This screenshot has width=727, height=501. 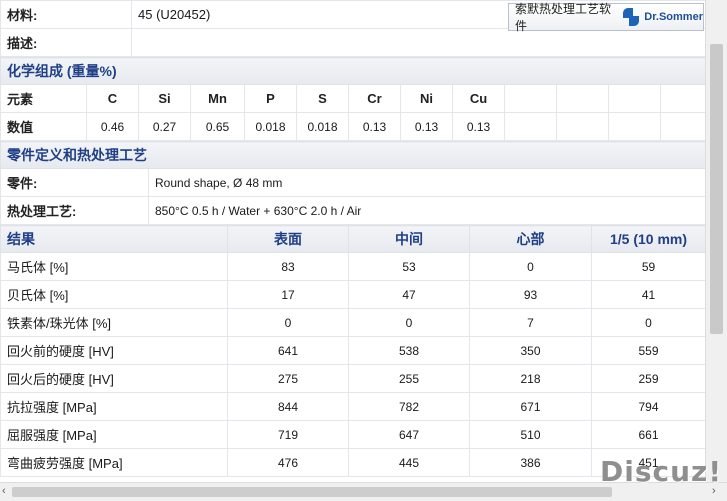 What do you see at coordinates (409, 434) in the screenshot?
I see `cell-value: 647` at bounding box center [409, 434].